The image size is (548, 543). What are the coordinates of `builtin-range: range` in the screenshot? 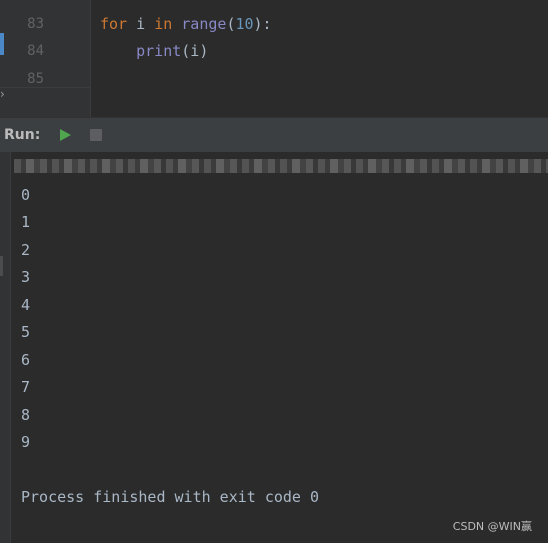 It's located at (204, 24).